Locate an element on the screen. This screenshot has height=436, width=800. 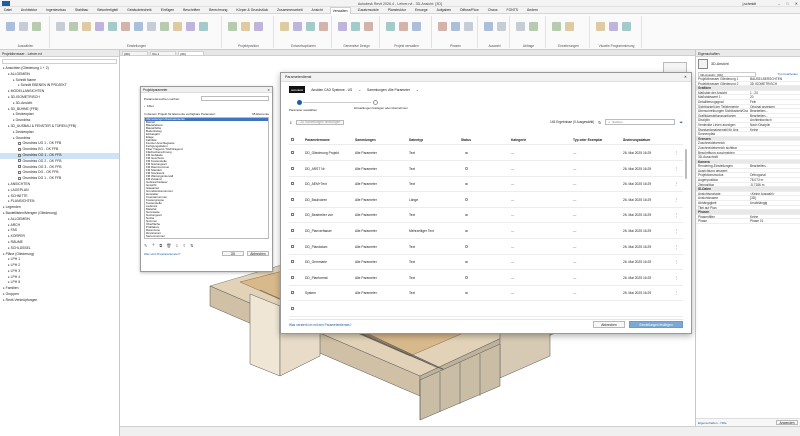
apply-button: Anwenden is located at coordinates (787, 422).